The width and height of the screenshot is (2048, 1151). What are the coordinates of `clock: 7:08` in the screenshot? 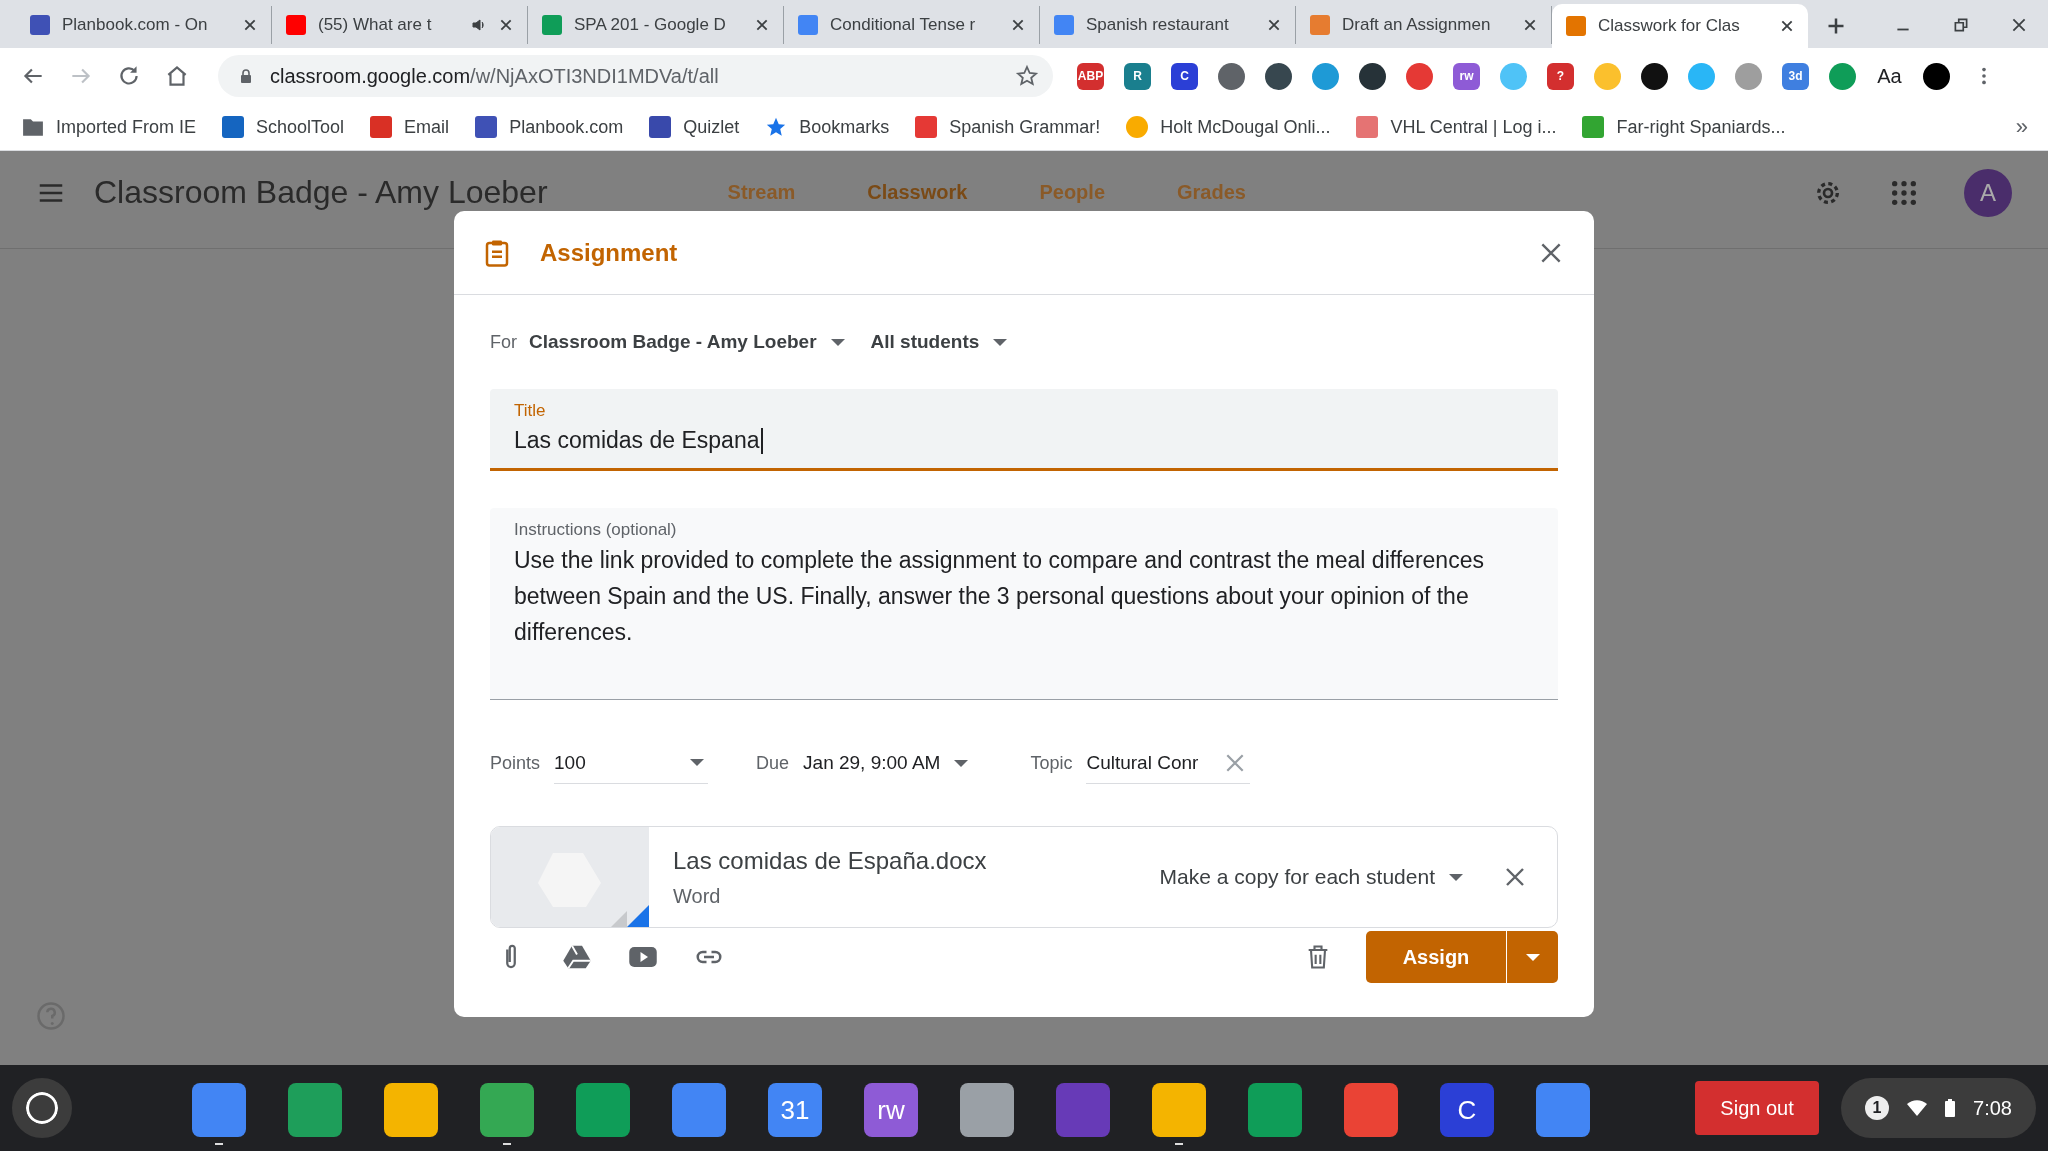 It's located at (1992, 1108).